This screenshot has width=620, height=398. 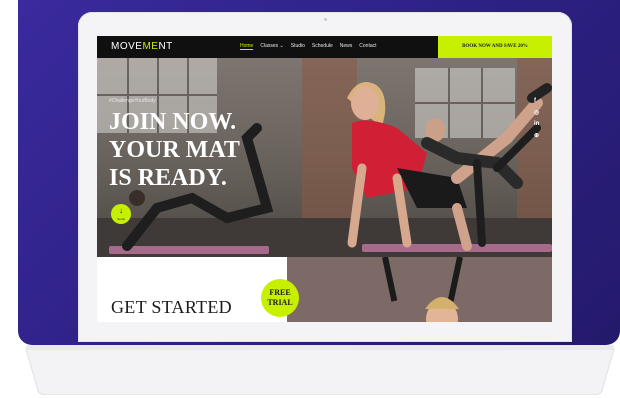 What do you see at coordinates (132, 101) in the screenshot?
I see `hero-tagline: #ChallengeYourBody` at bounding box center [132, 101].